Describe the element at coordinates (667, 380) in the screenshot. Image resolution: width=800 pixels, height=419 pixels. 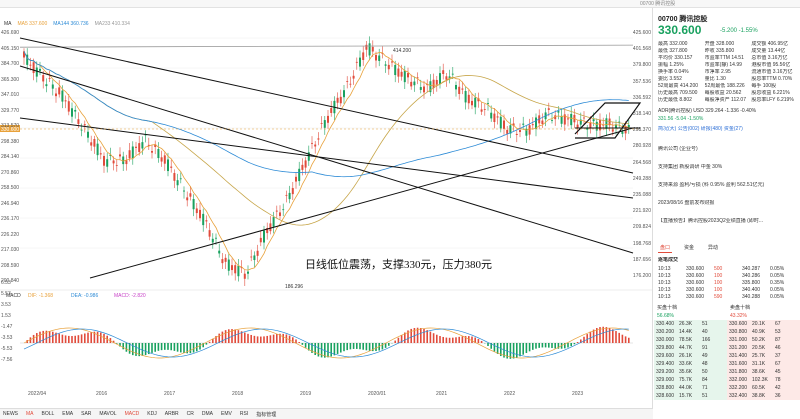
I see `bid-cell: 329.000` at that location.